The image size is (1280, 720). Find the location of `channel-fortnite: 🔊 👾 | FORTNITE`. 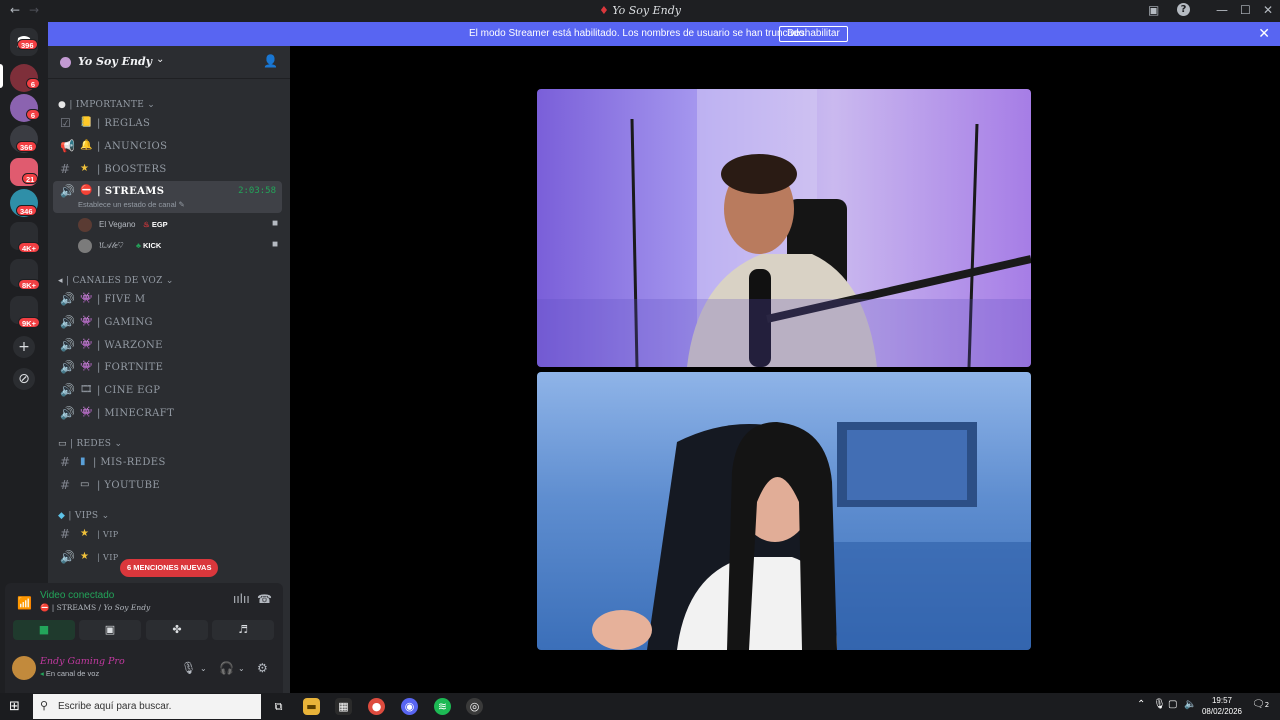

channel-fortnite: 🔊 👾 | FORTNITE is located at coordinates (167, 367).